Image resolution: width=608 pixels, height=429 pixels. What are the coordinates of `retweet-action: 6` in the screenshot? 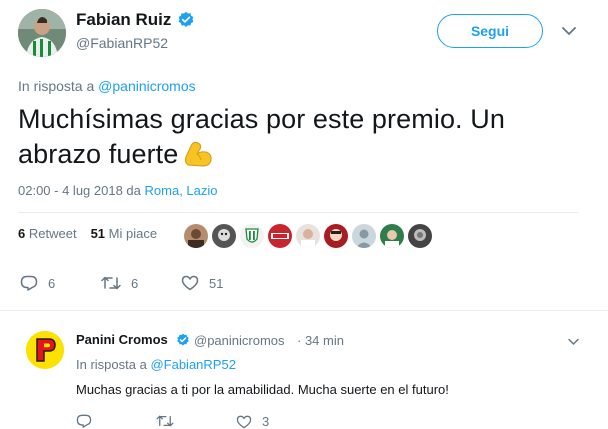 It's located at (119, 283).